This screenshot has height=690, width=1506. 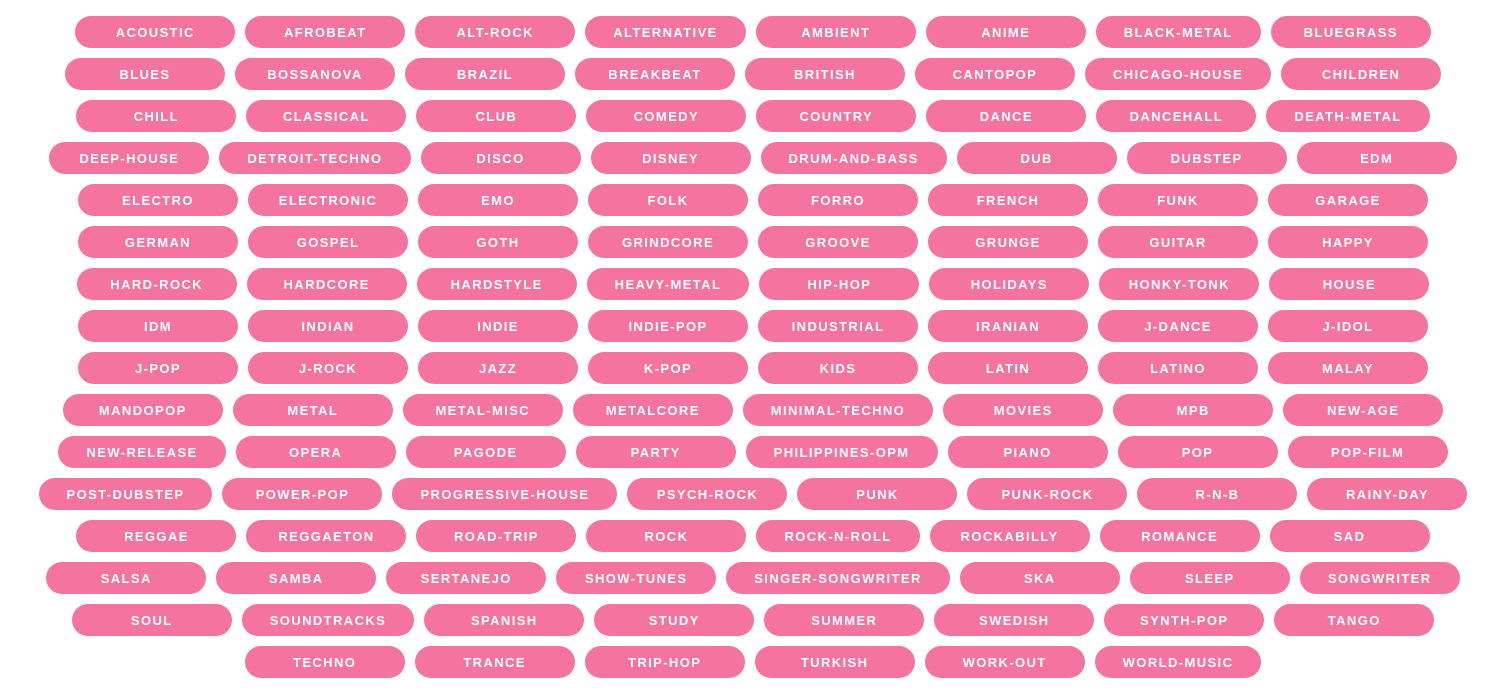 I want to click on genre-pill-soul: SOUL, so click(x=151, y=620).